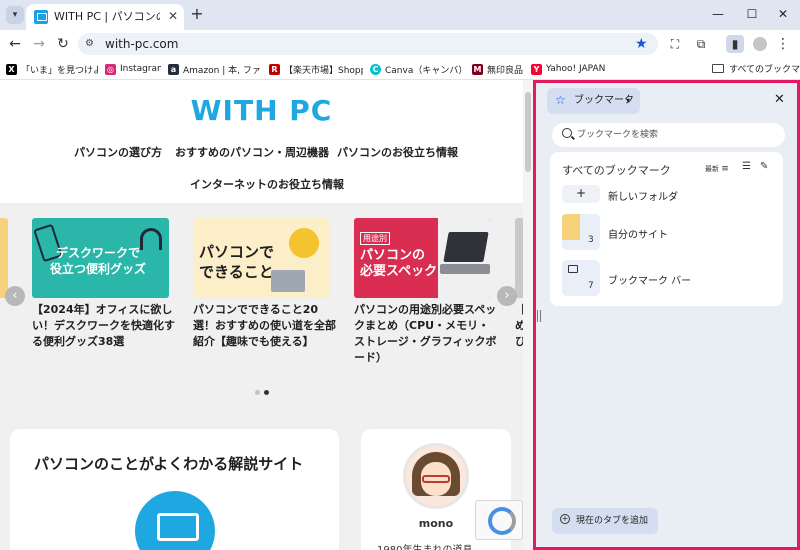  Describe the element at coordinates (368, 44) in the screenshot. I see `address-bar: ⚙ with-pc.com ★` at that location.